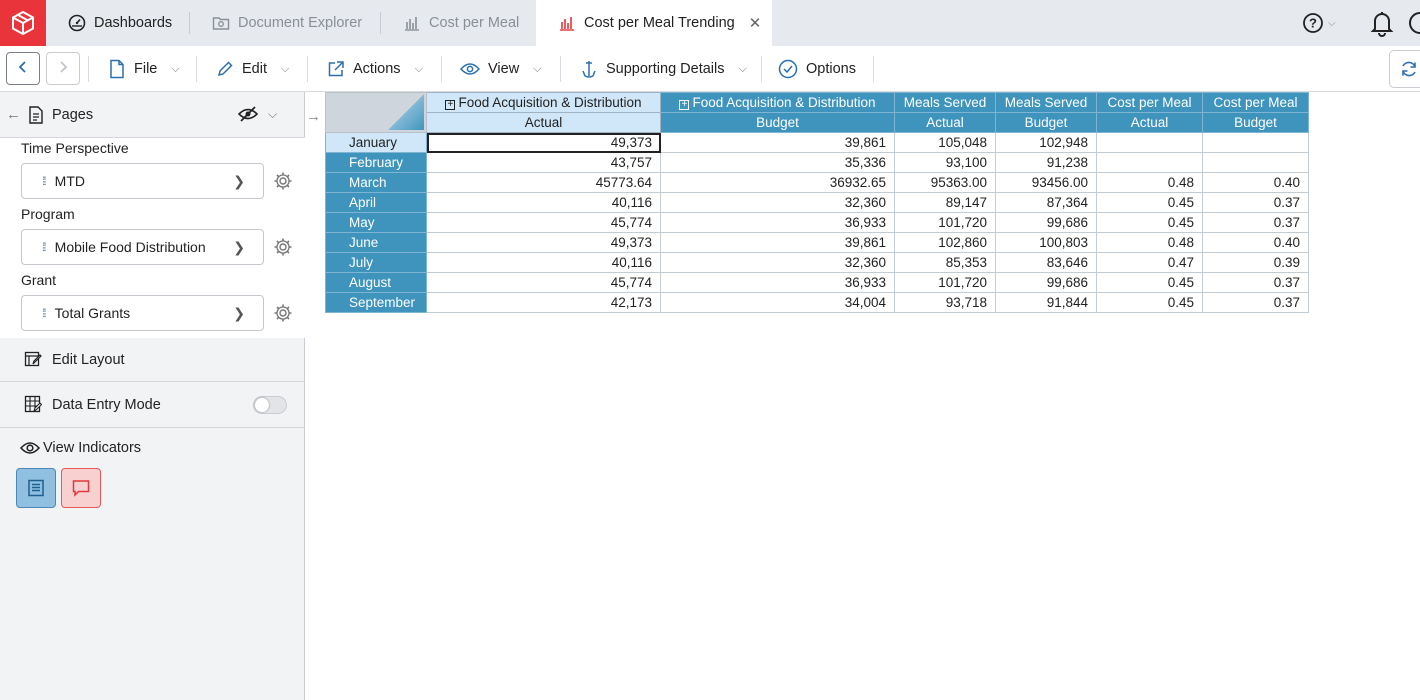 Image resolution: width=1420 pixels, height=700 pixels. What do you see at coordinates (461, 23) in the screenshot?
I see `tab-cost-per-meal: Cost per Meal` at bounding box center [461, 23].